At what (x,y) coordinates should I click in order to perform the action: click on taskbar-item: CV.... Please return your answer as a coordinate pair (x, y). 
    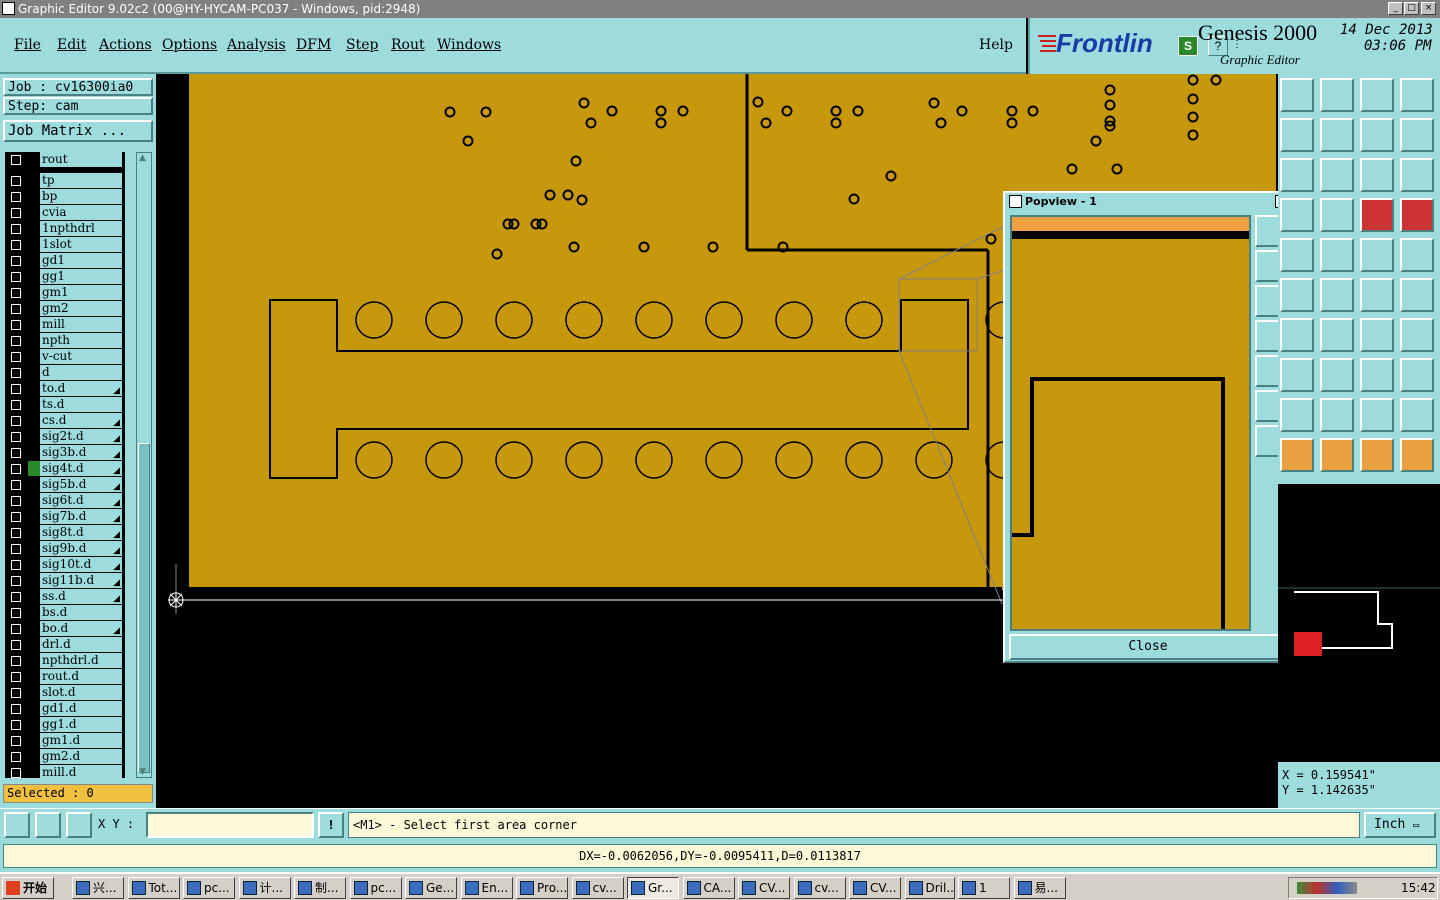
    Looking at the image, I should click on (875, 888).